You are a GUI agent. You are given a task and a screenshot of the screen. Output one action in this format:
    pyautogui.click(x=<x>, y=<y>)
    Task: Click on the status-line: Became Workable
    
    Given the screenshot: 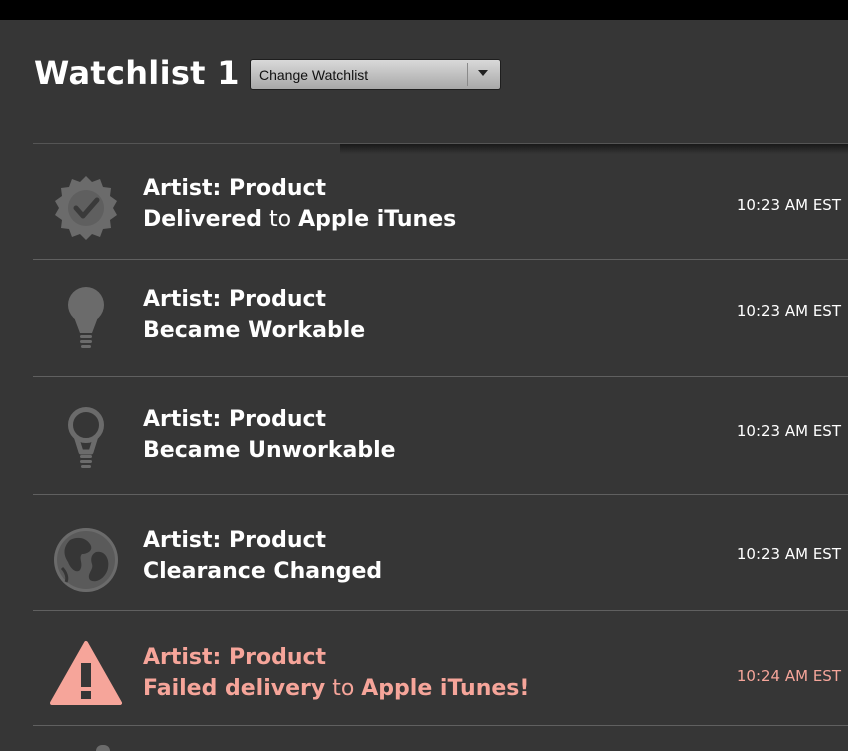 What is the action you would take?
    pyautogui.click(x=254, y=330)
    